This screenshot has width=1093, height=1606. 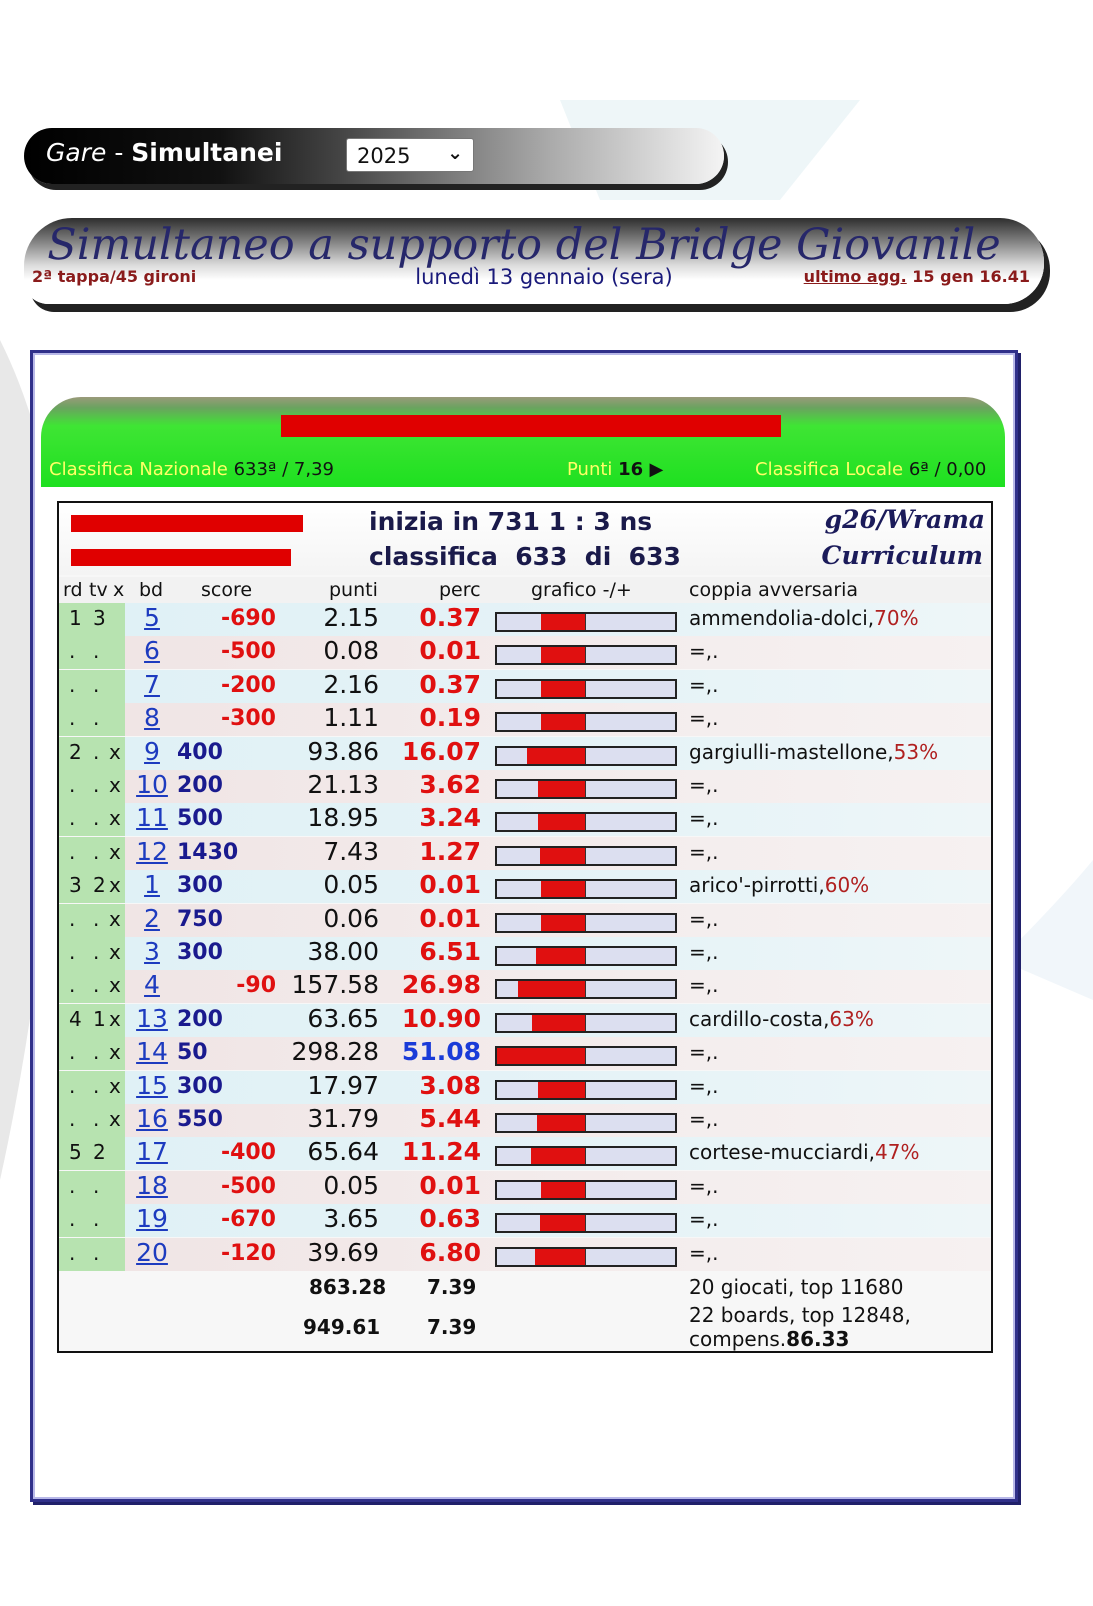 I want to click on board-link: 4, so click(x=152, y=984).